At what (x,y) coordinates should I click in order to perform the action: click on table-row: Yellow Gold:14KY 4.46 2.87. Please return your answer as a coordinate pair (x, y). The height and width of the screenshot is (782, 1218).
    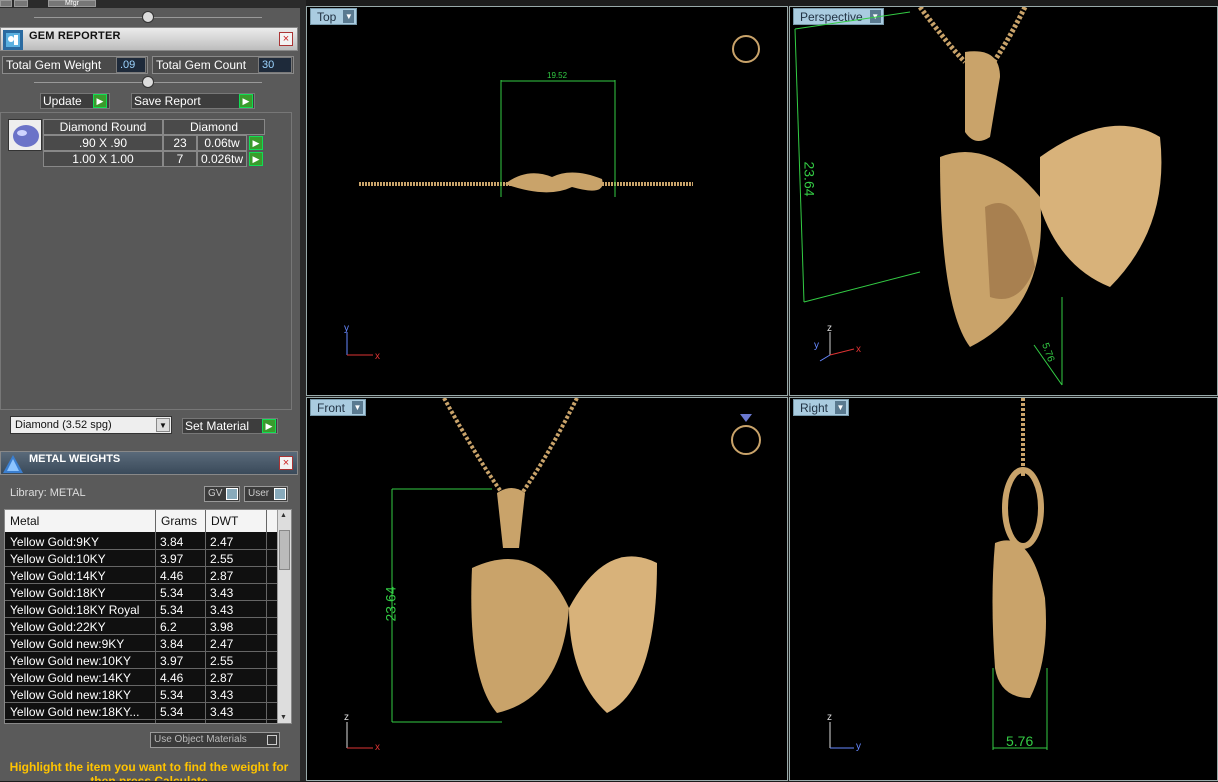
    Looking at the image, I should click on (141, 576).